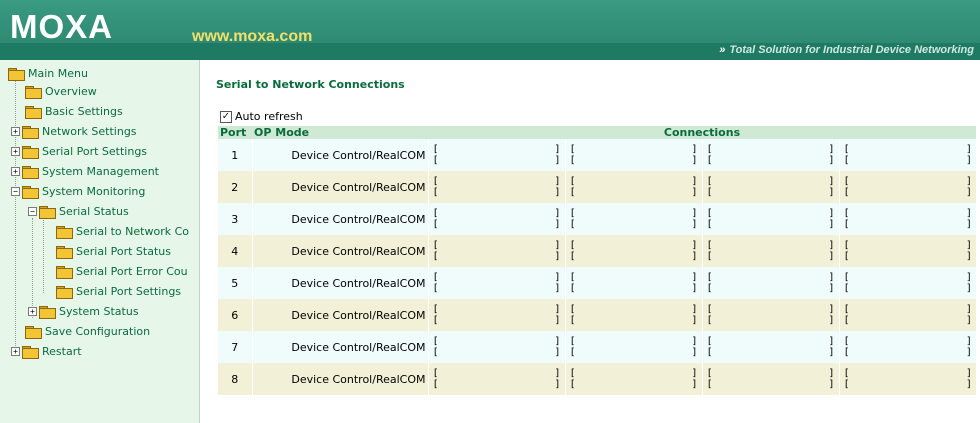 The height and width of the screenshot is (423, 980). I want to click on column-header-port: Port, so click(235, 132).